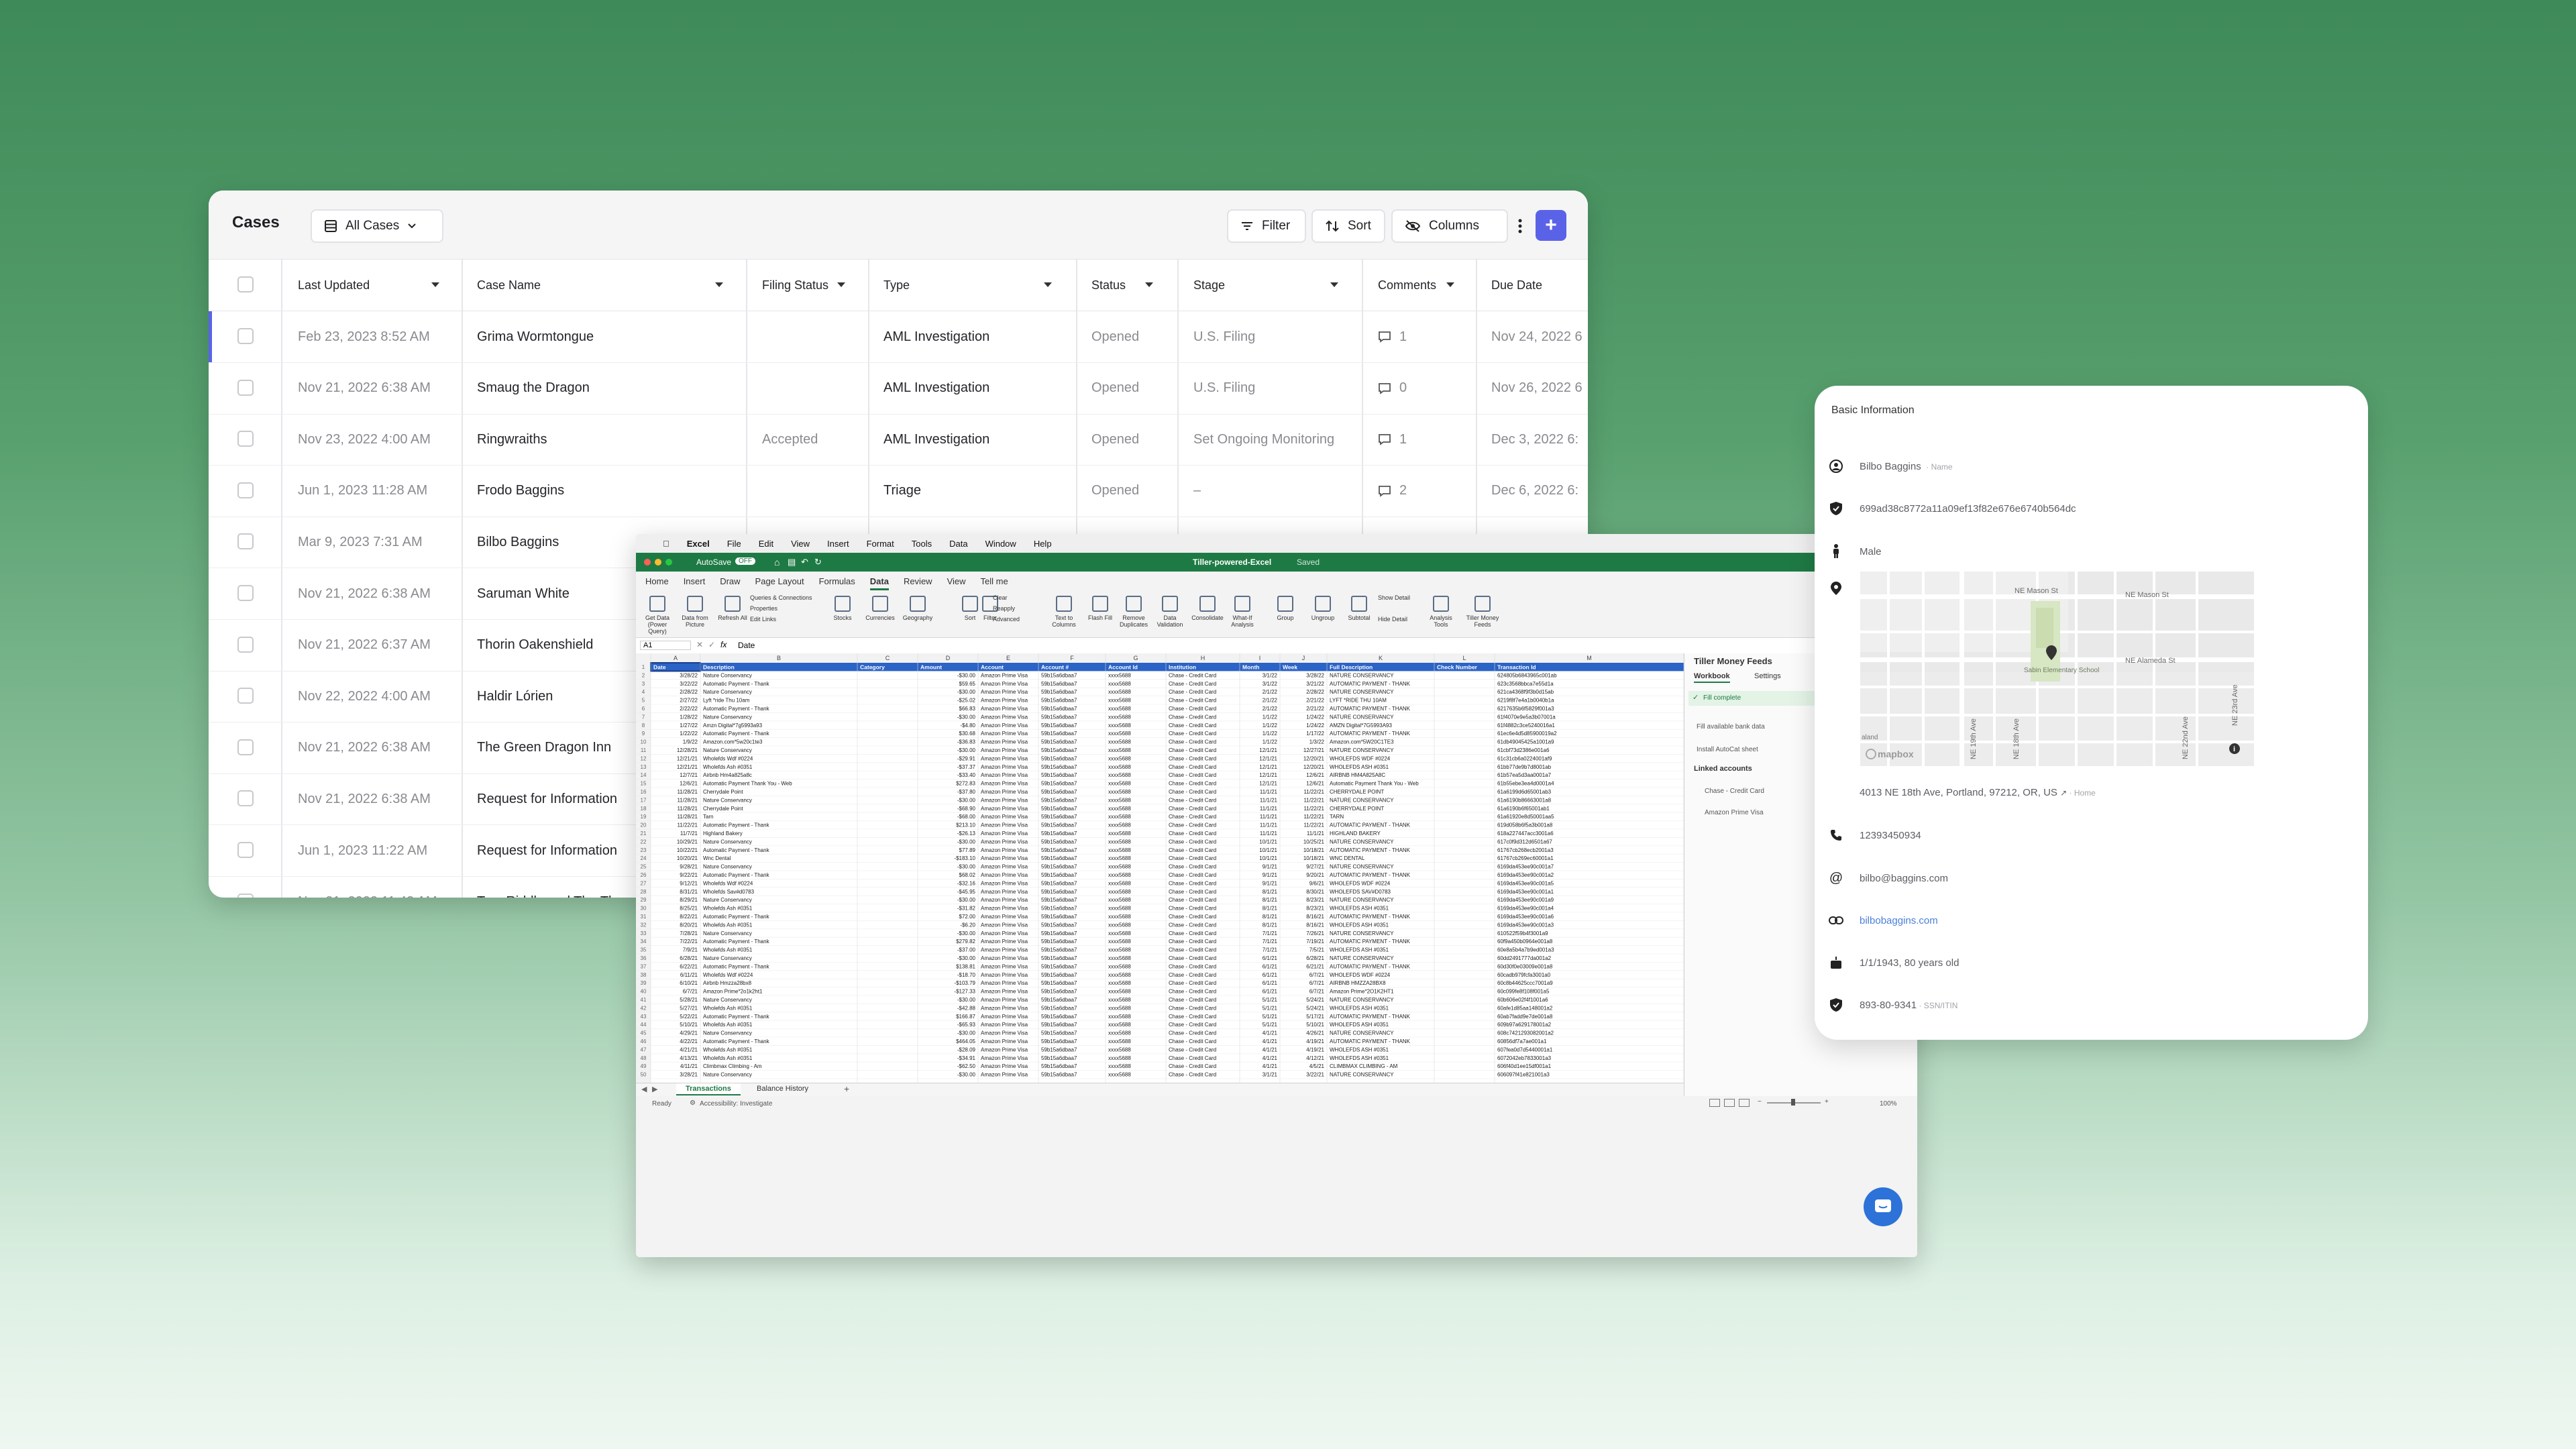  What do you see at coordinates (966, 767) in the screenshot?
I see `data-cell: -$37.37` at bounding box center [966, 767].